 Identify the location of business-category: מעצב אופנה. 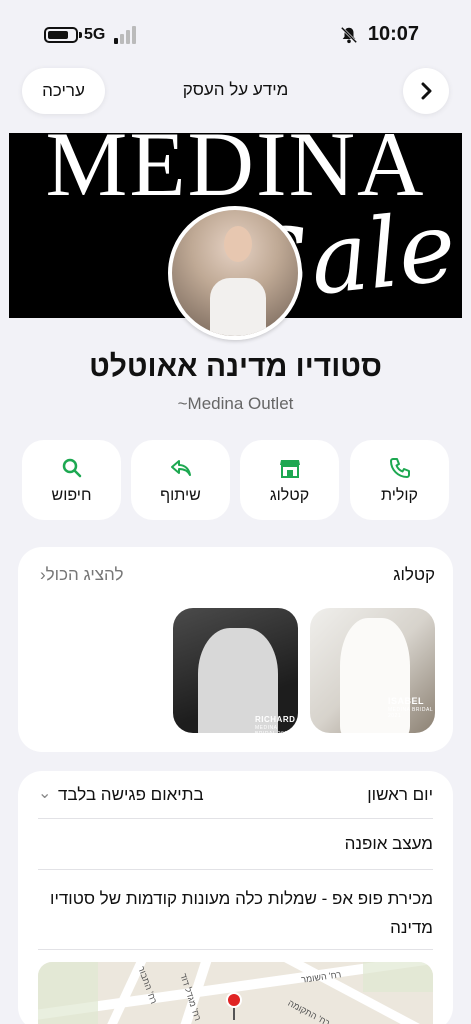
(388, 843).